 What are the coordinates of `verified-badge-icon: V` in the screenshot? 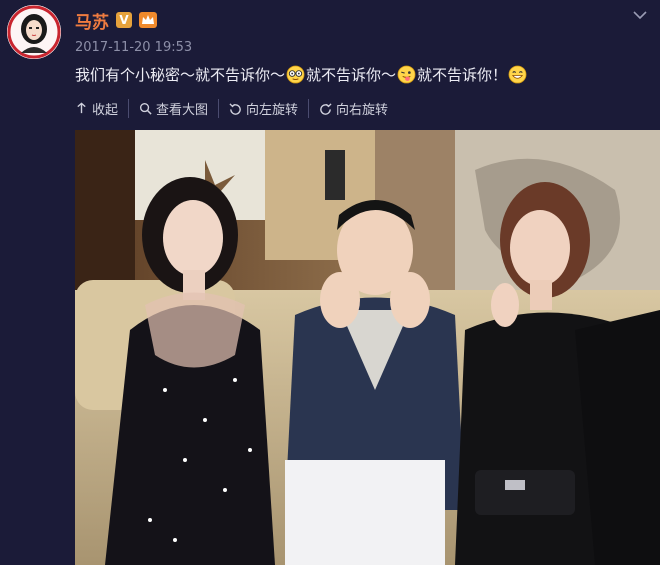 It's located at (124, 20).